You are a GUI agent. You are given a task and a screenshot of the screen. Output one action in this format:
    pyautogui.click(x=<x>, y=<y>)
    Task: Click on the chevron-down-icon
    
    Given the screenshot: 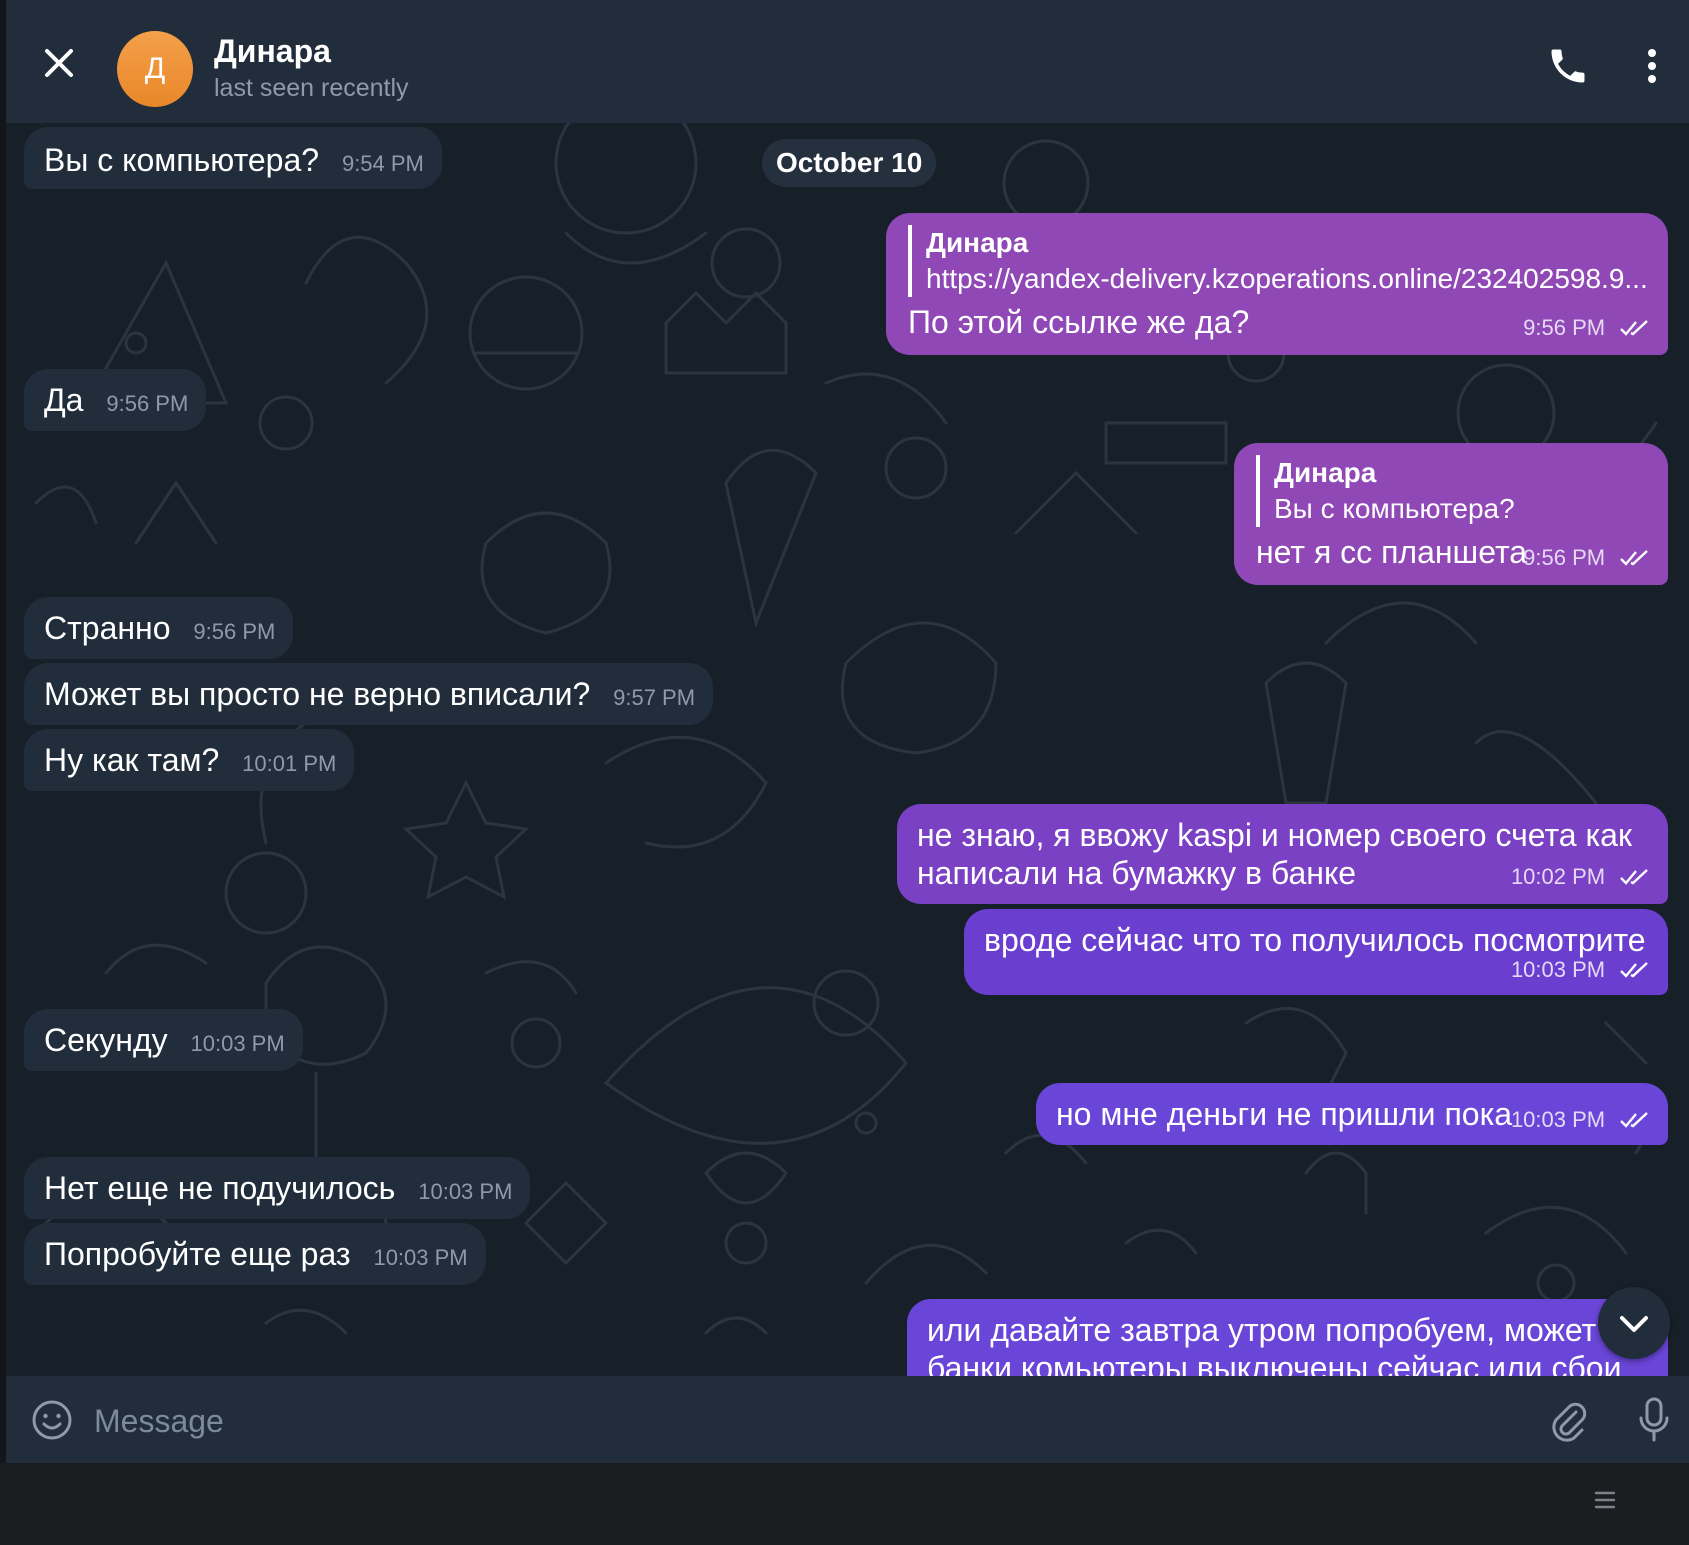 What is the action you would take?
    pyautogui.click(x=1634, y=1324)
    